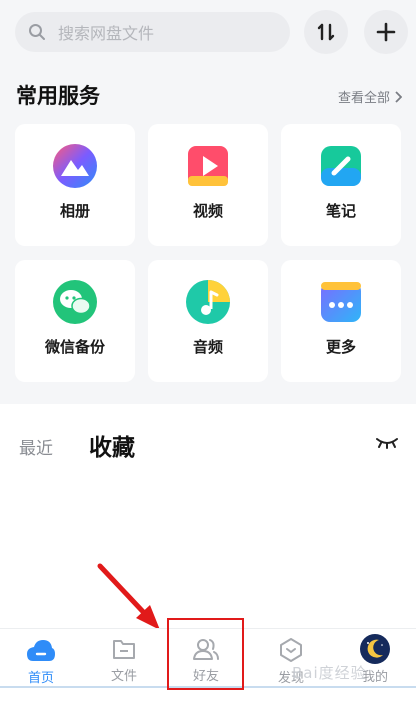  Describe the element at coordinates (124, 649) in the screenshot. I see `folder-icon` at that location.